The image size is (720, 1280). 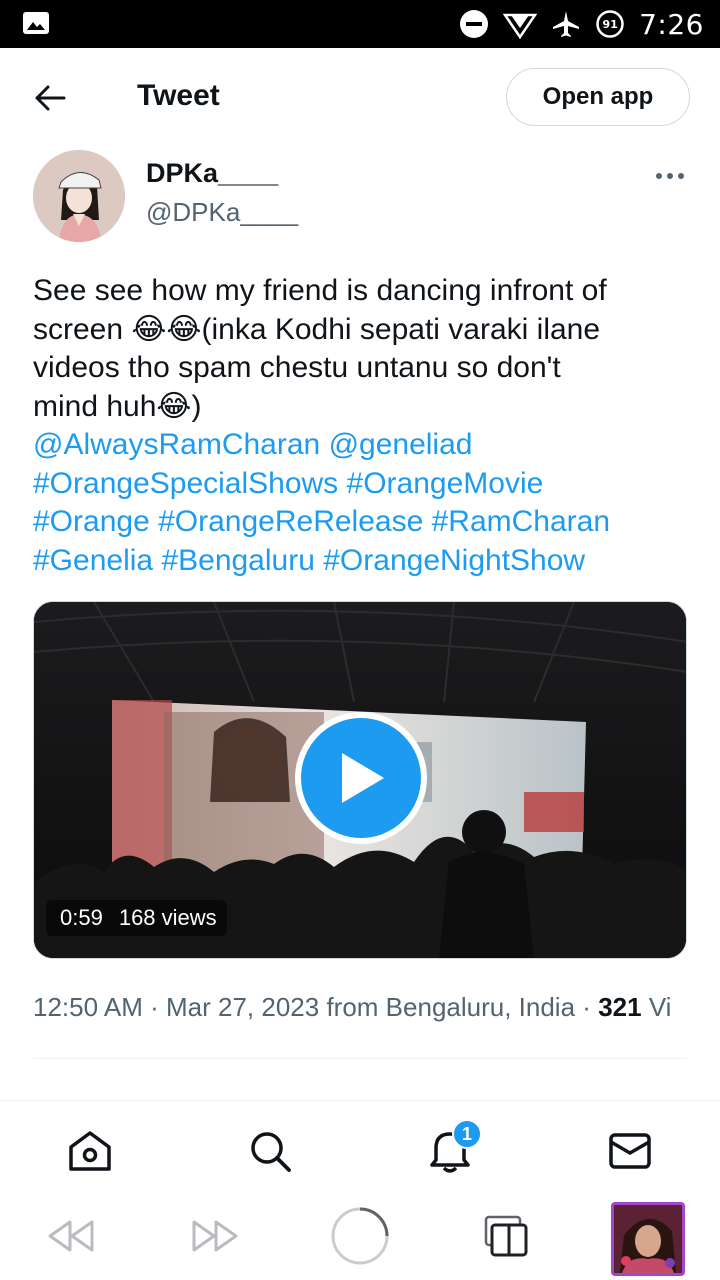 What do you see at coordinates (242, 1007) in the screenshot?
I see `tweet-date: Mar 27, 2023` at bounding box center [242, 1007].